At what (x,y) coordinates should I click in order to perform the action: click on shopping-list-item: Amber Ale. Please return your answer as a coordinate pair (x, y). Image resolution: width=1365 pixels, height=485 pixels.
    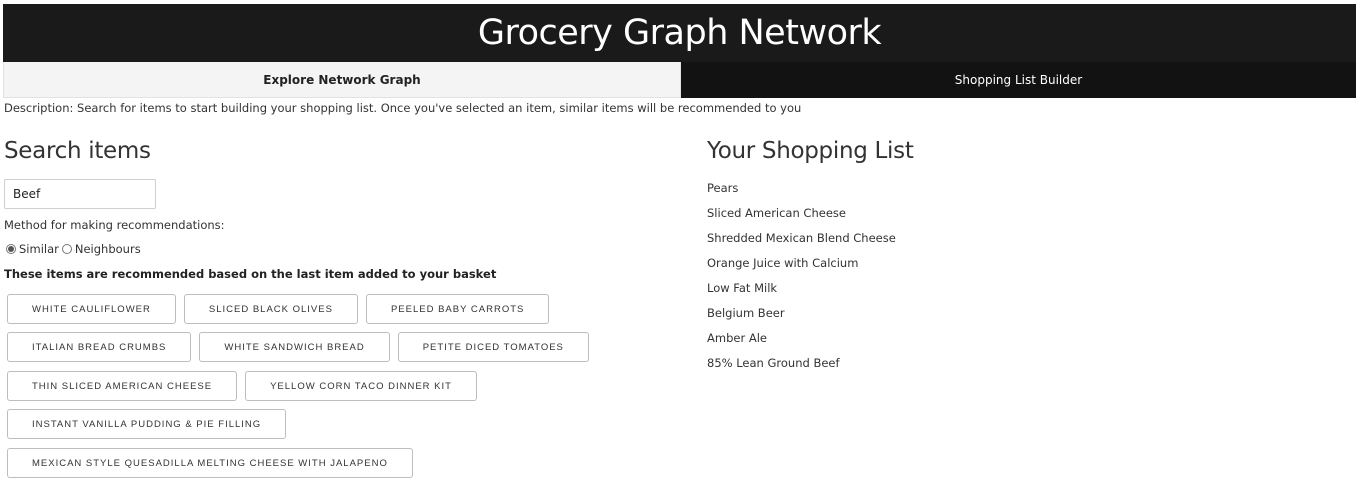
    Looking at the image, I should click on (737, 338).